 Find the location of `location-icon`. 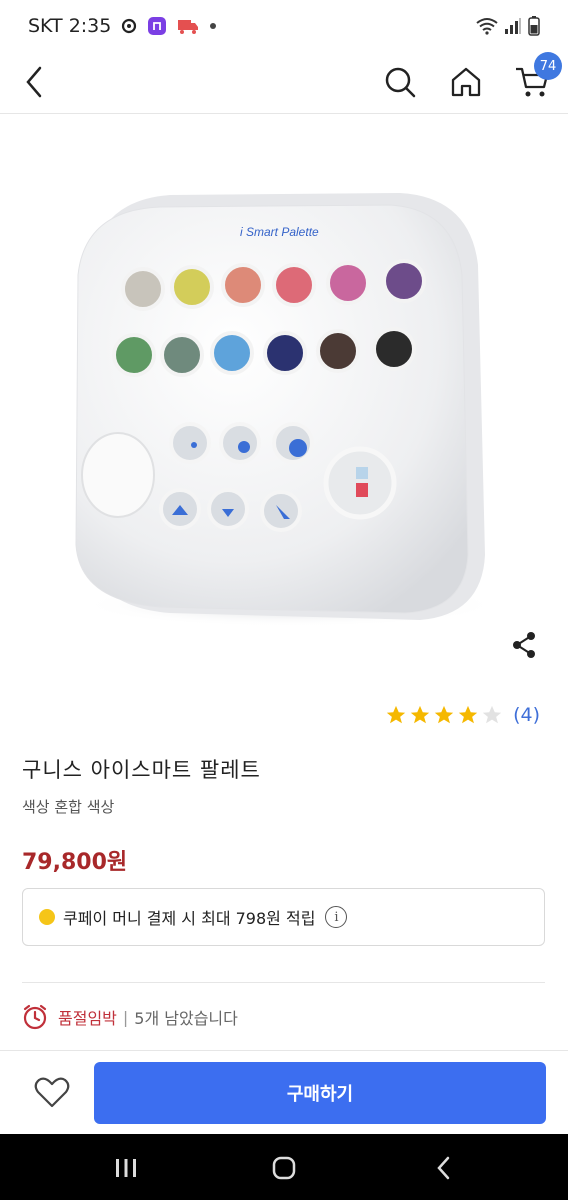

location-icon is located at coordinates (129, 26).